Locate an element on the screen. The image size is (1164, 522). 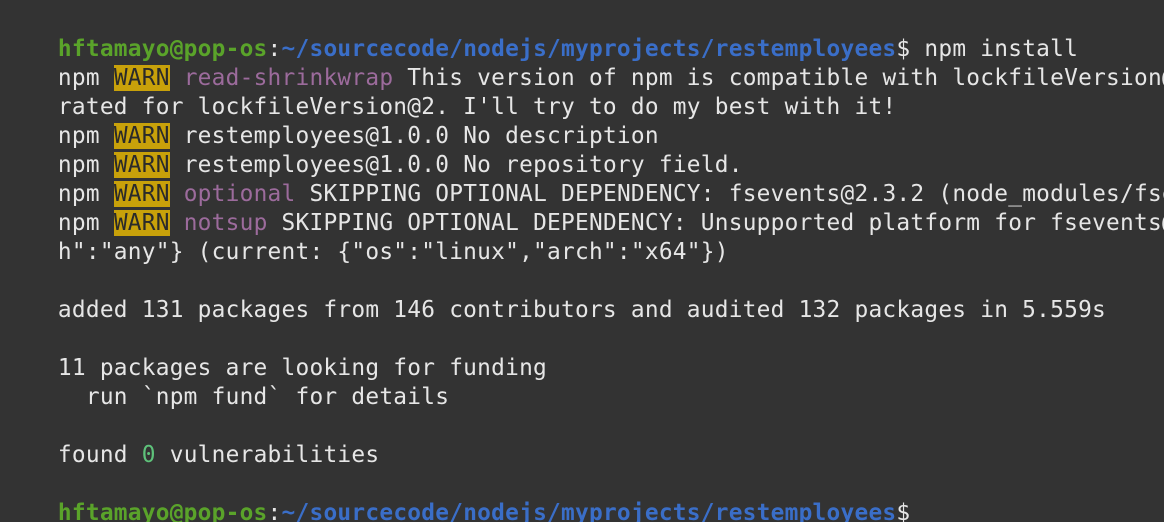
prompt-user: hftamayo@pop-os is located at coordinates (162, 511).